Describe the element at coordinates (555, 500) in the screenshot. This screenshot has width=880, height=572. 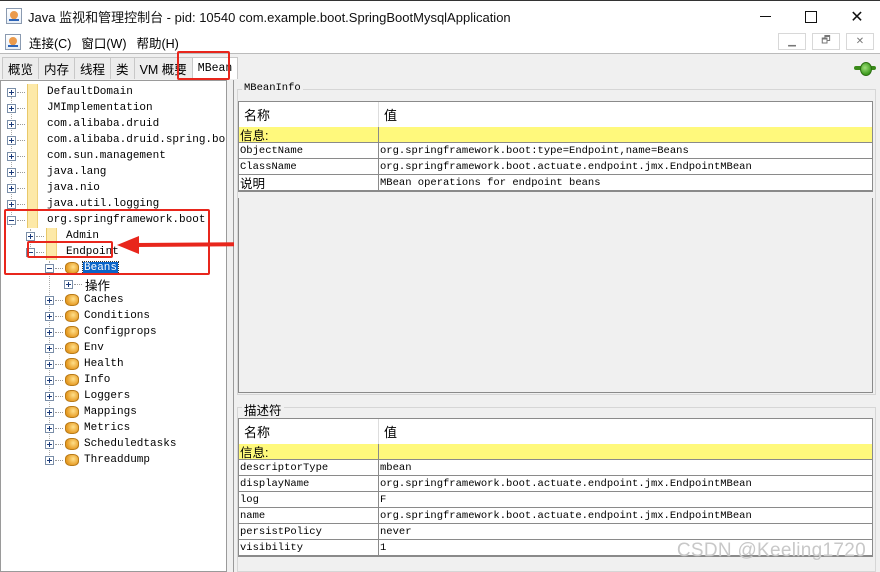
I see `table-row: log F` at that location.